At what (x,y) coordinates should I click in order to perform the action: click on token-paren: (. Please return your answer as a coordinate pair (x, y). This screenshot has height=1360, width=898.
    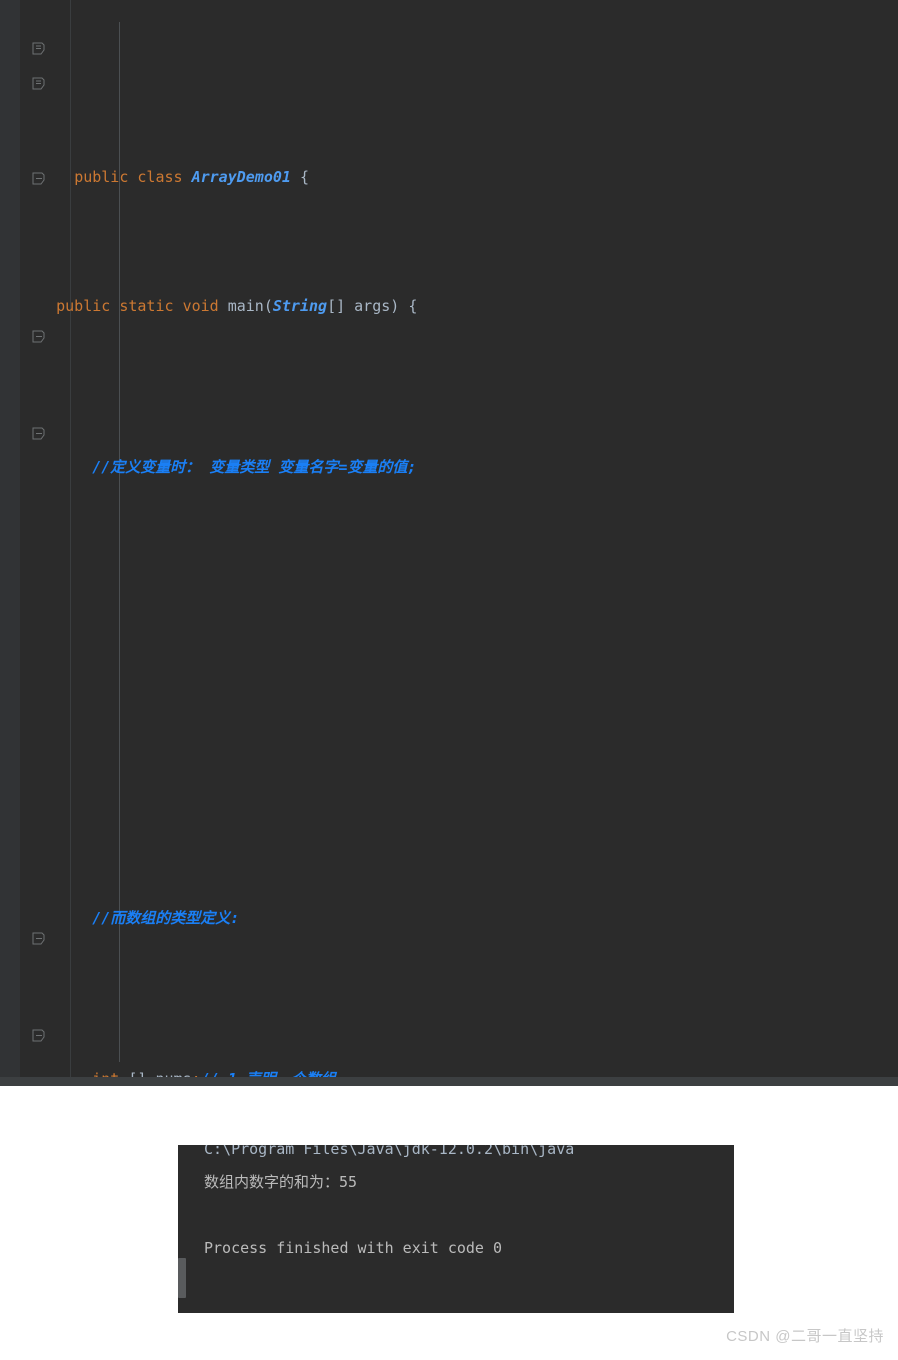
    Looking at the image, I should click on (268, 305).